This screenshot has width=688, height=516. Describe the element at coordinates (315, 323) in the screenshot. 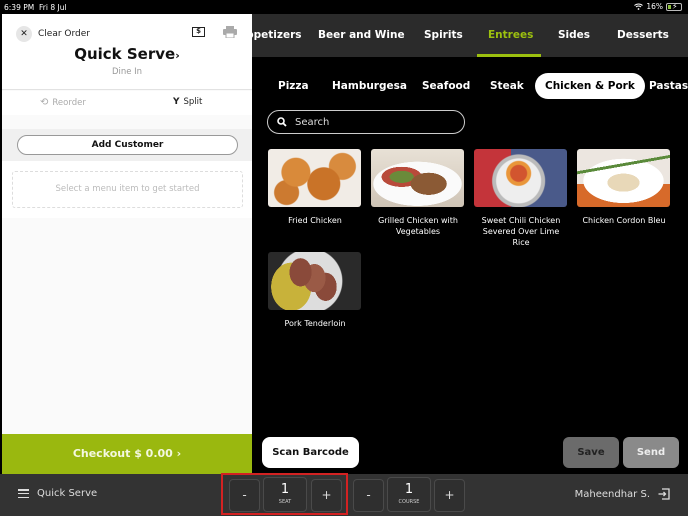

I see `menu-item-name: Pork Tenderloin` at that location.